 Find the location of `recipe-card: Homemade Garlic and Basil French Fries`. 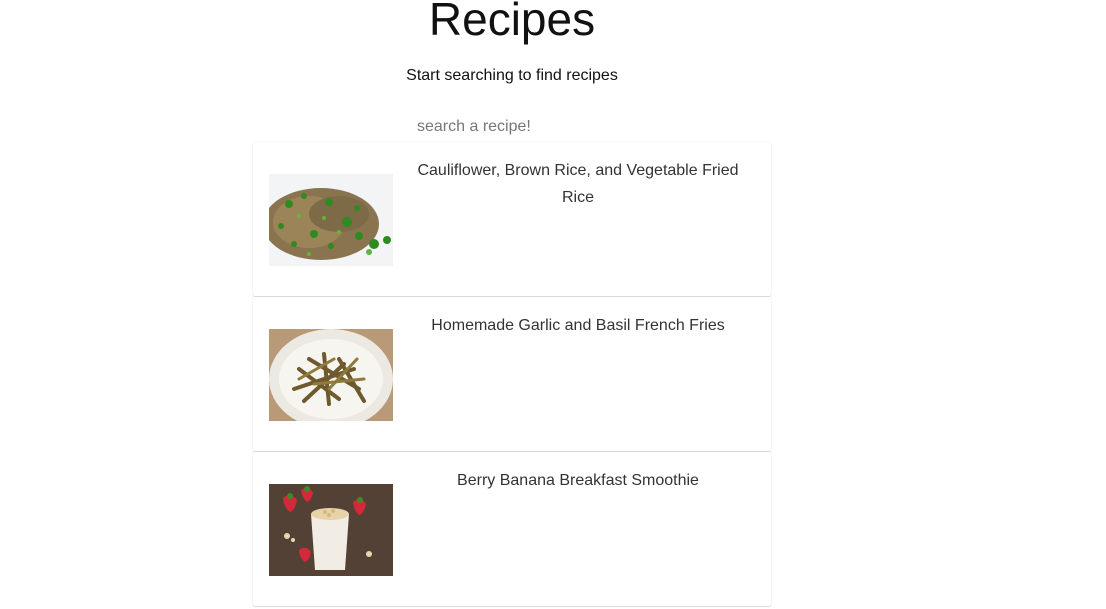

recipe-card: Homemade Garlic and Basil French Fries is located at coordinates (512, 374).